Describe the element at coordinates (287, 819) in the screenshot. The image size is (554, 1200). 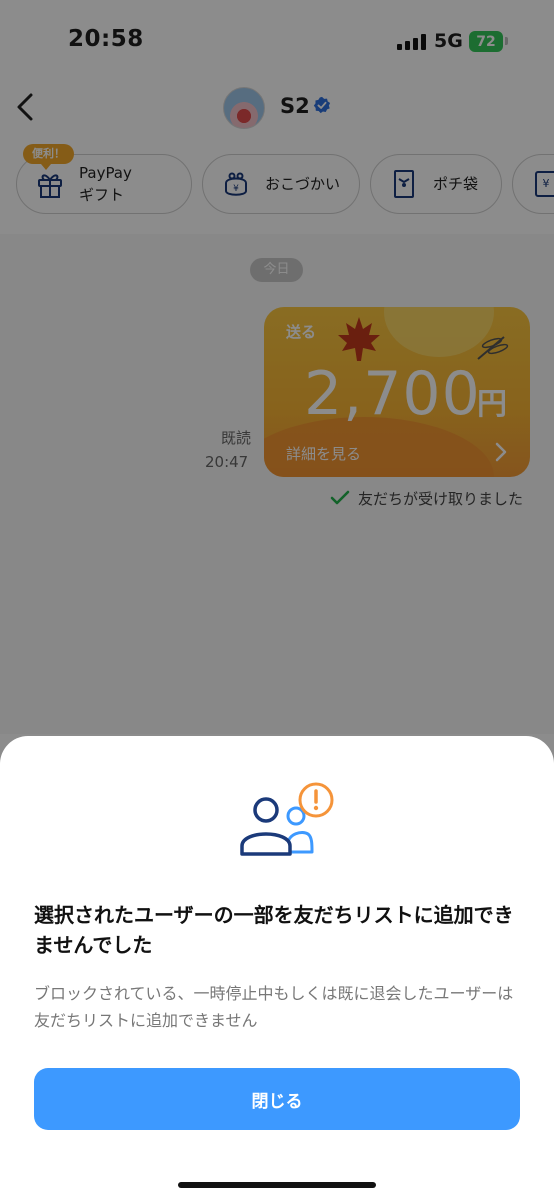
I see `user-warning-icon` at that location.